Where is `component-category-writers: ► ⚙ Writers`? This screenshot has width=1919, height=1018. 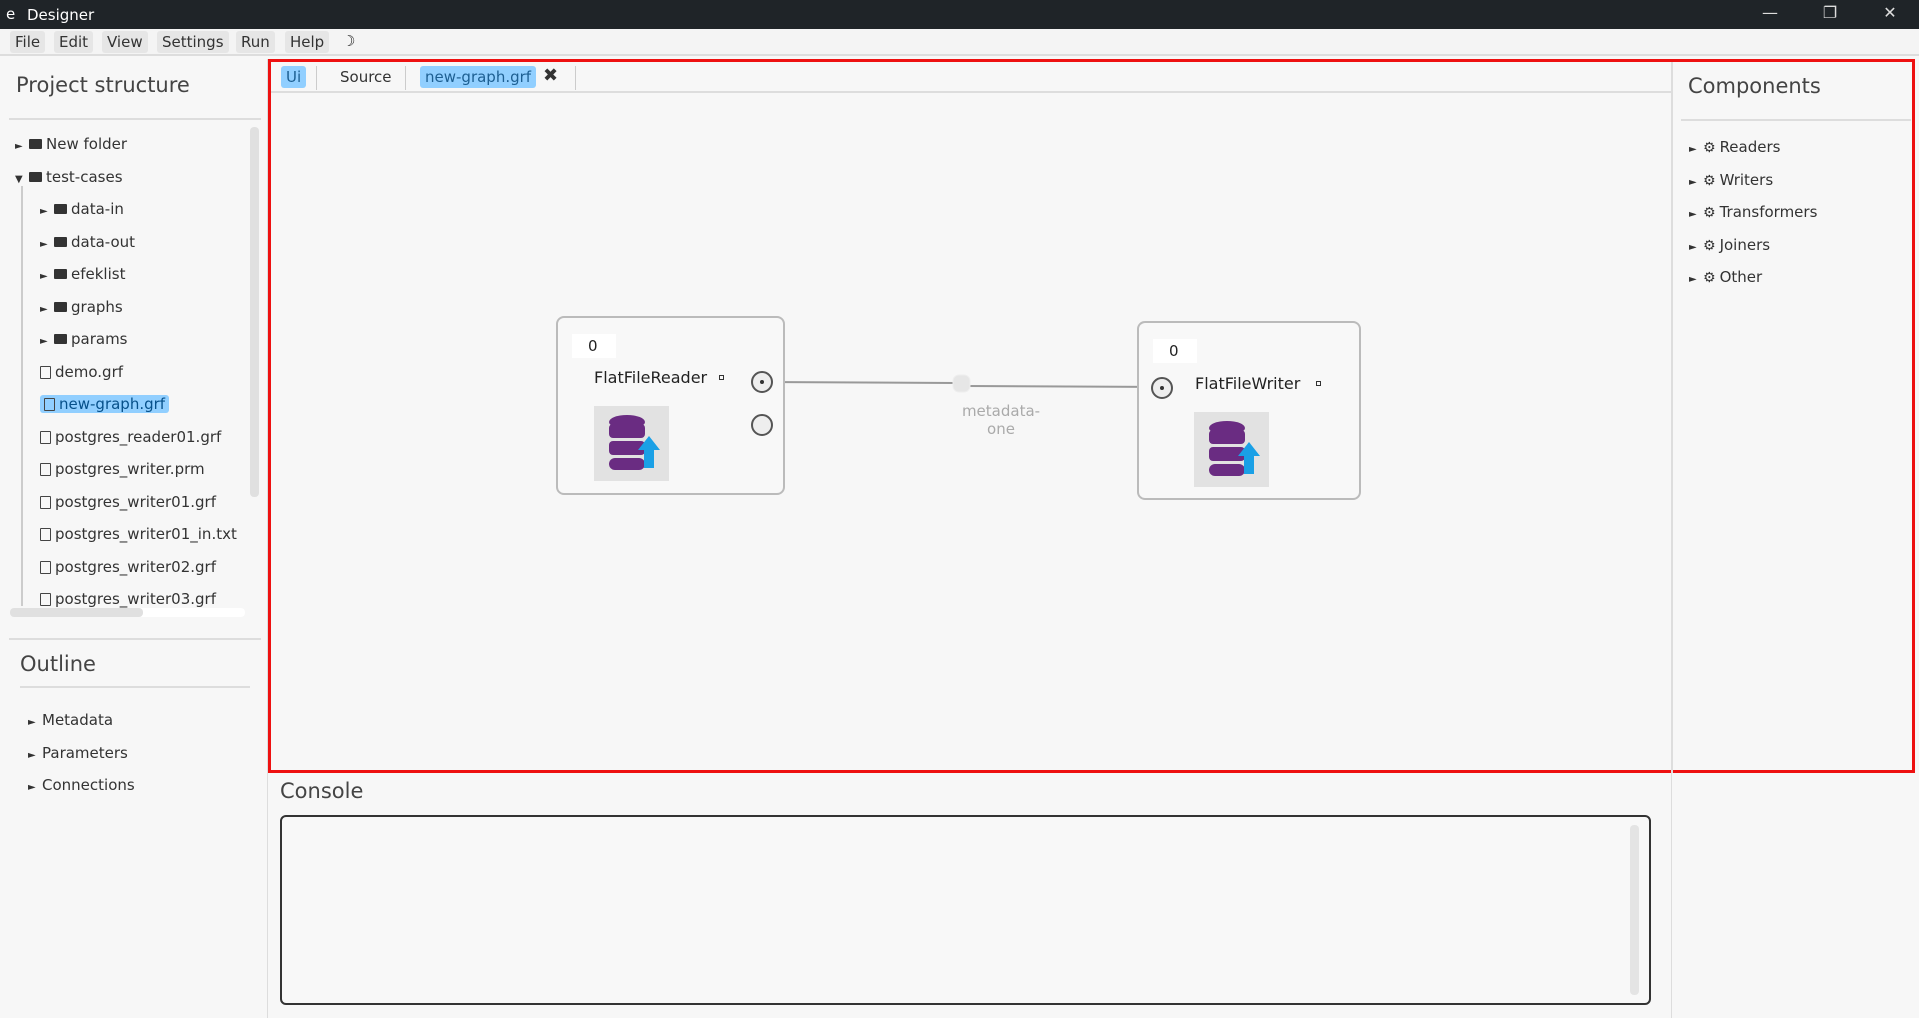 component-category-writers: ► ⚙ Writers is located at coordinates (1731, 180).